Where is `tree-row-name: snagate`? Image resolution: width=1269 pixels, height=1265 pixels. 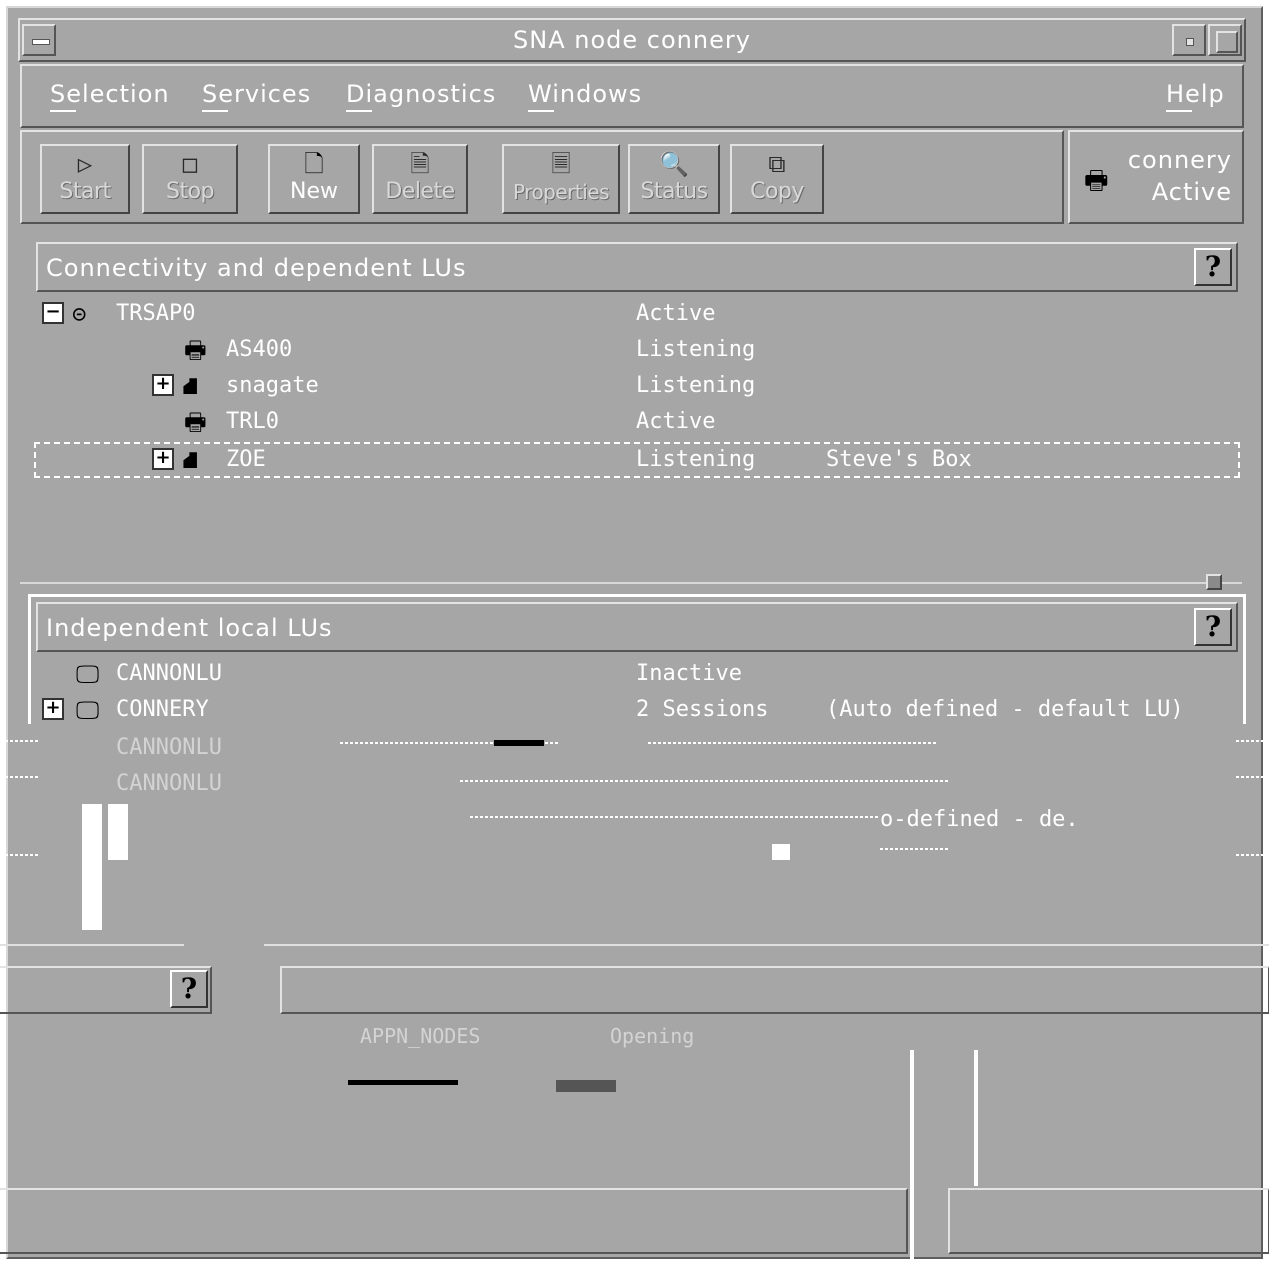 tree-row-name: snagate is located at coordinates (272, 385).